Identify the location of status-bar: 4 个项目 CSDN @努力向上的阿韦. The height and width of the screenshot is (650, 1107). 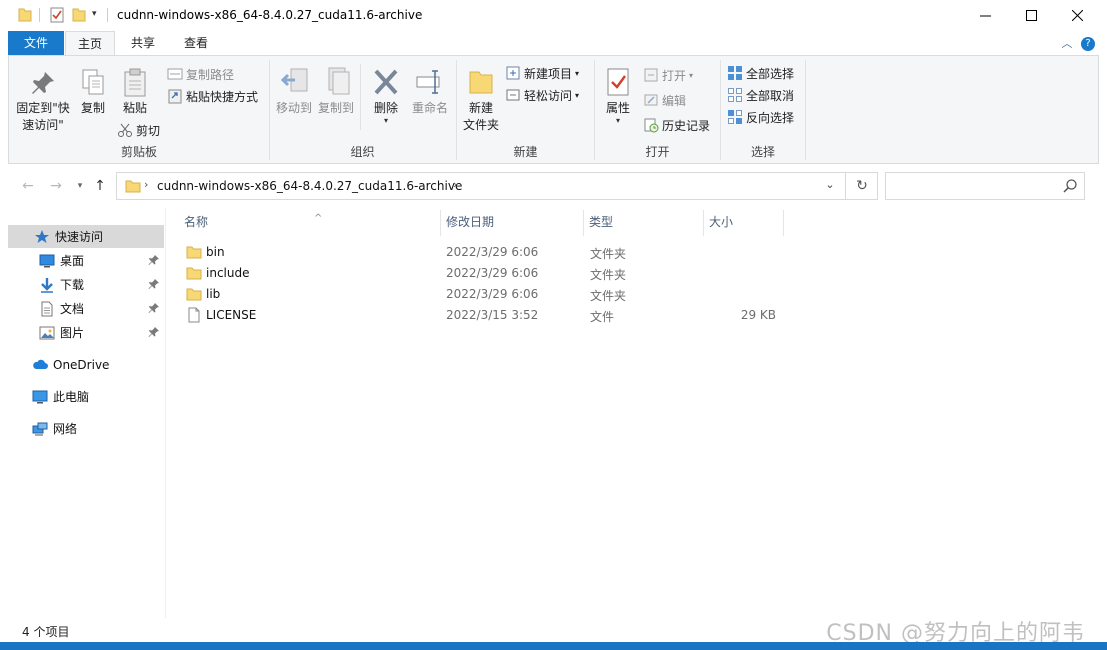
(553, 632).